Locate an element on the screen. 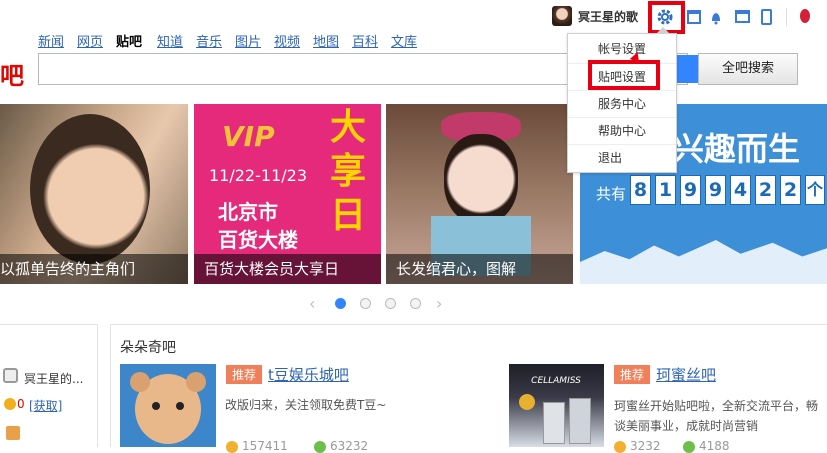 This screenshot has height=453, width=827. card-2-stat1: 3232 is located at coordinates (645, 446).